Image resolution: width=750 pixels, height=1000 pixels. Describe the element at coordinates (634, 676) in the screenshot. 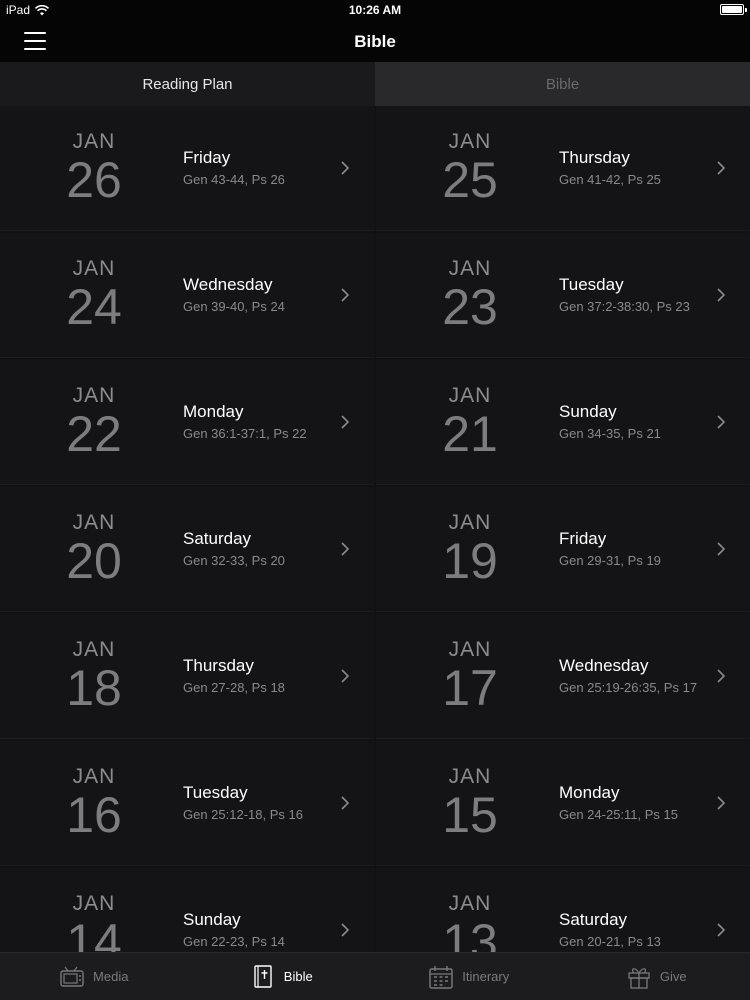

I see `reading-info: Wednesday Gen 25:19-26:35, Ps 17` at that location.